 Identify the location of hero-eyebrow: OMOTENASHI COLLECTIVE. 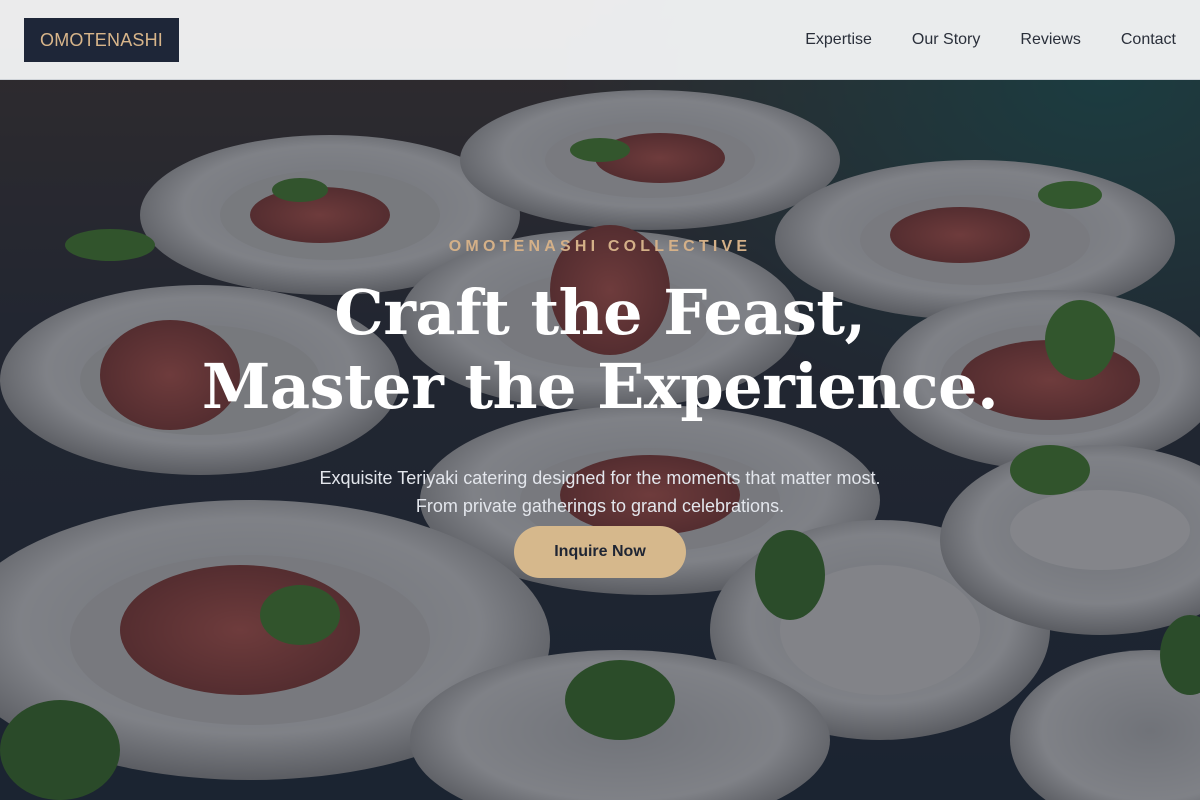
(600, 246).